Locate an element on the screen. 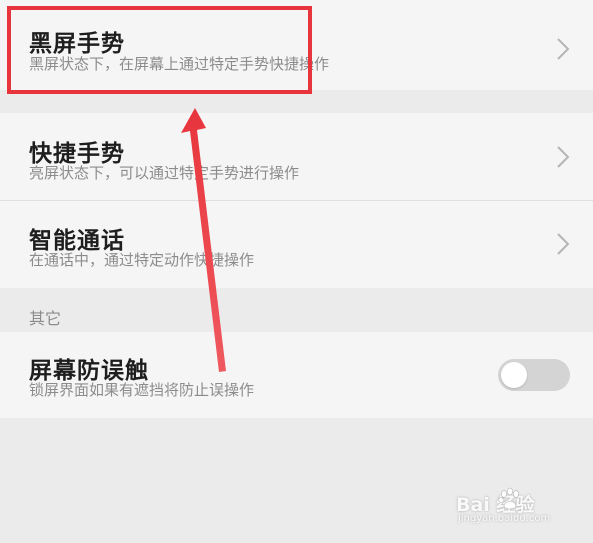 The image size is (593, 543). accidental-touch-toggle is located at coordinates (534, 375).